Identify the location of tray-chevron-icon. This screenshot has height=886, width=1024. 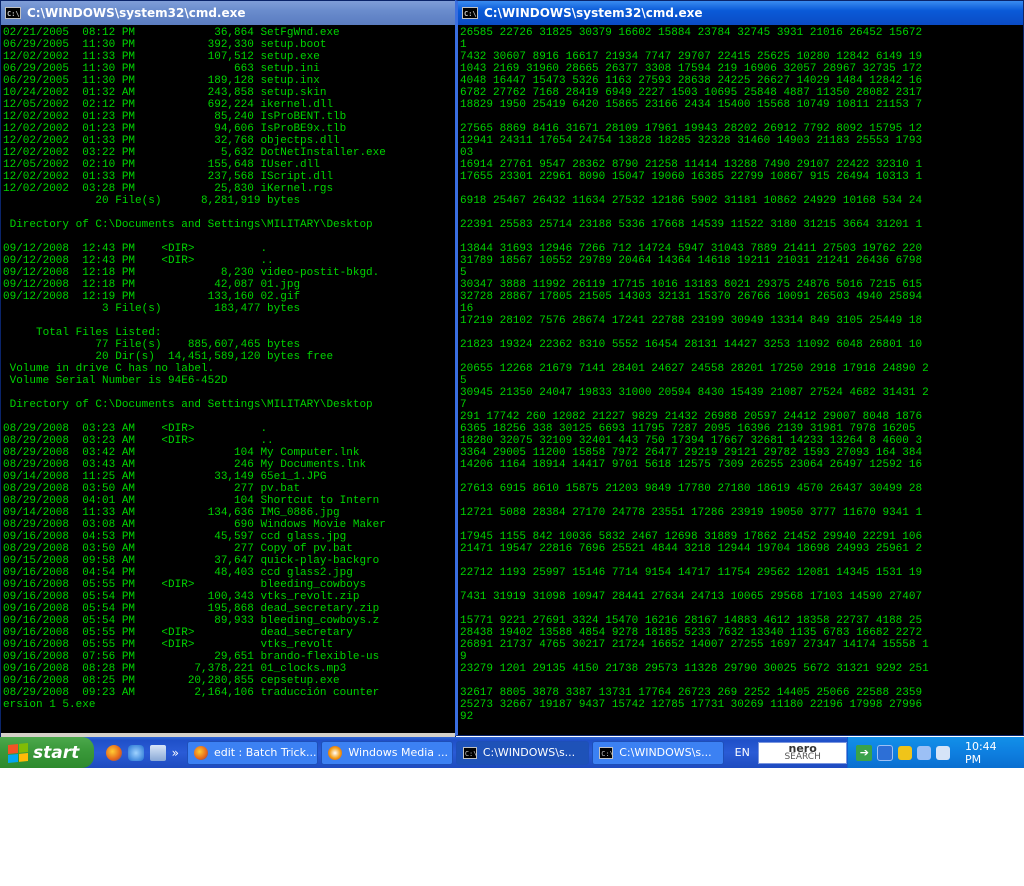
(885, 752).